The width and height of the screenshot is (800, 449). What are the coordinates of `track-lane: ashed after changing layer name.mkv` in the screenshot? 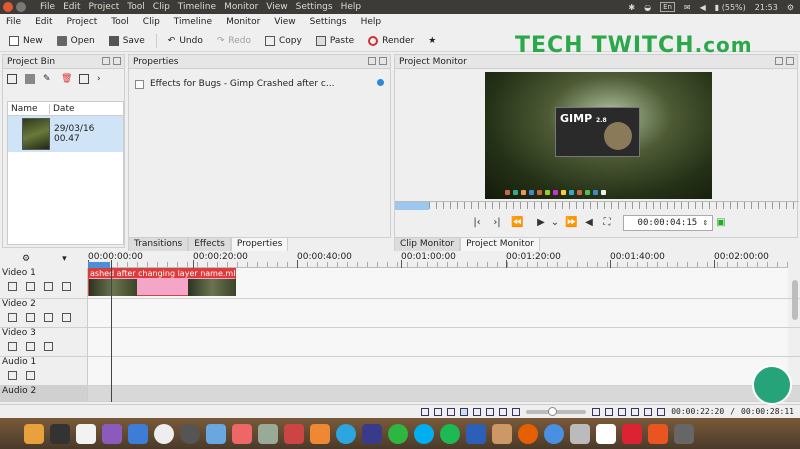 It's located at (438, 283).